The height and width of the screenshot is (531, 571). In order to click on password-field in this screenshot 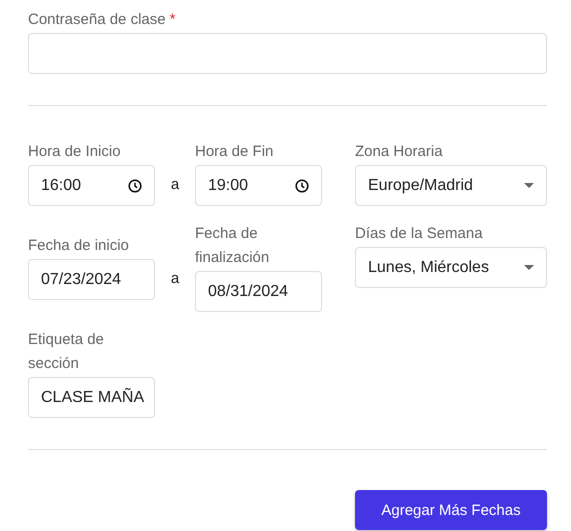, I will do `click(287, 53)`.